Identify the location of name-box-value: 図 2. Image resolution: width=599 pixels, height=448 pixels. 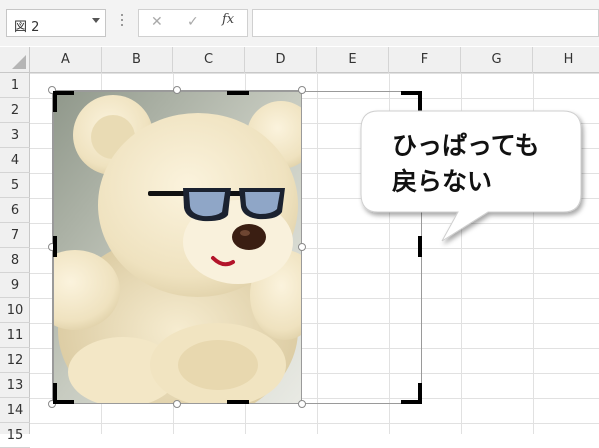
(27, 27).